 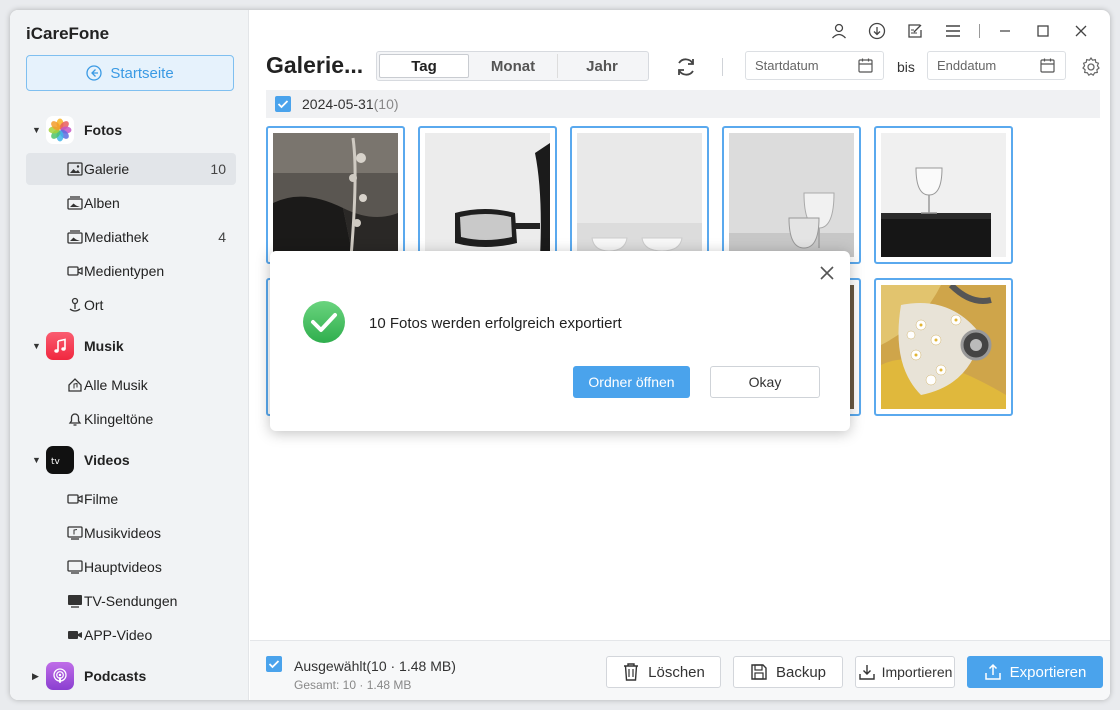 What do you see at coordinates (35, 676) in the screenshot?
I see `collapse-triangle-icon: ▶` at bounding box center [35, 676].